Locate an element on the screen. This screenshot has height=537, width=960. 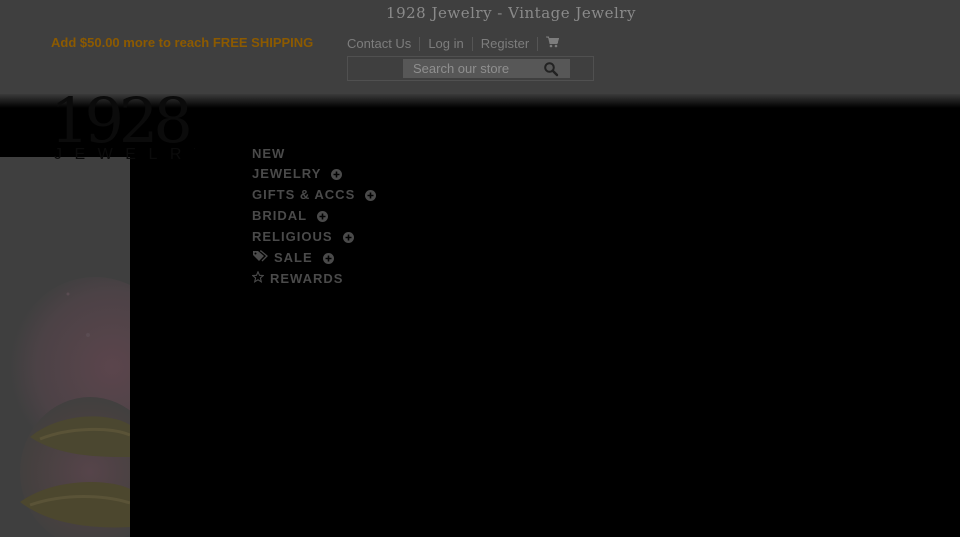
nav-item-new-jewelry: JEWELRY is located at coordinates (297, 173).